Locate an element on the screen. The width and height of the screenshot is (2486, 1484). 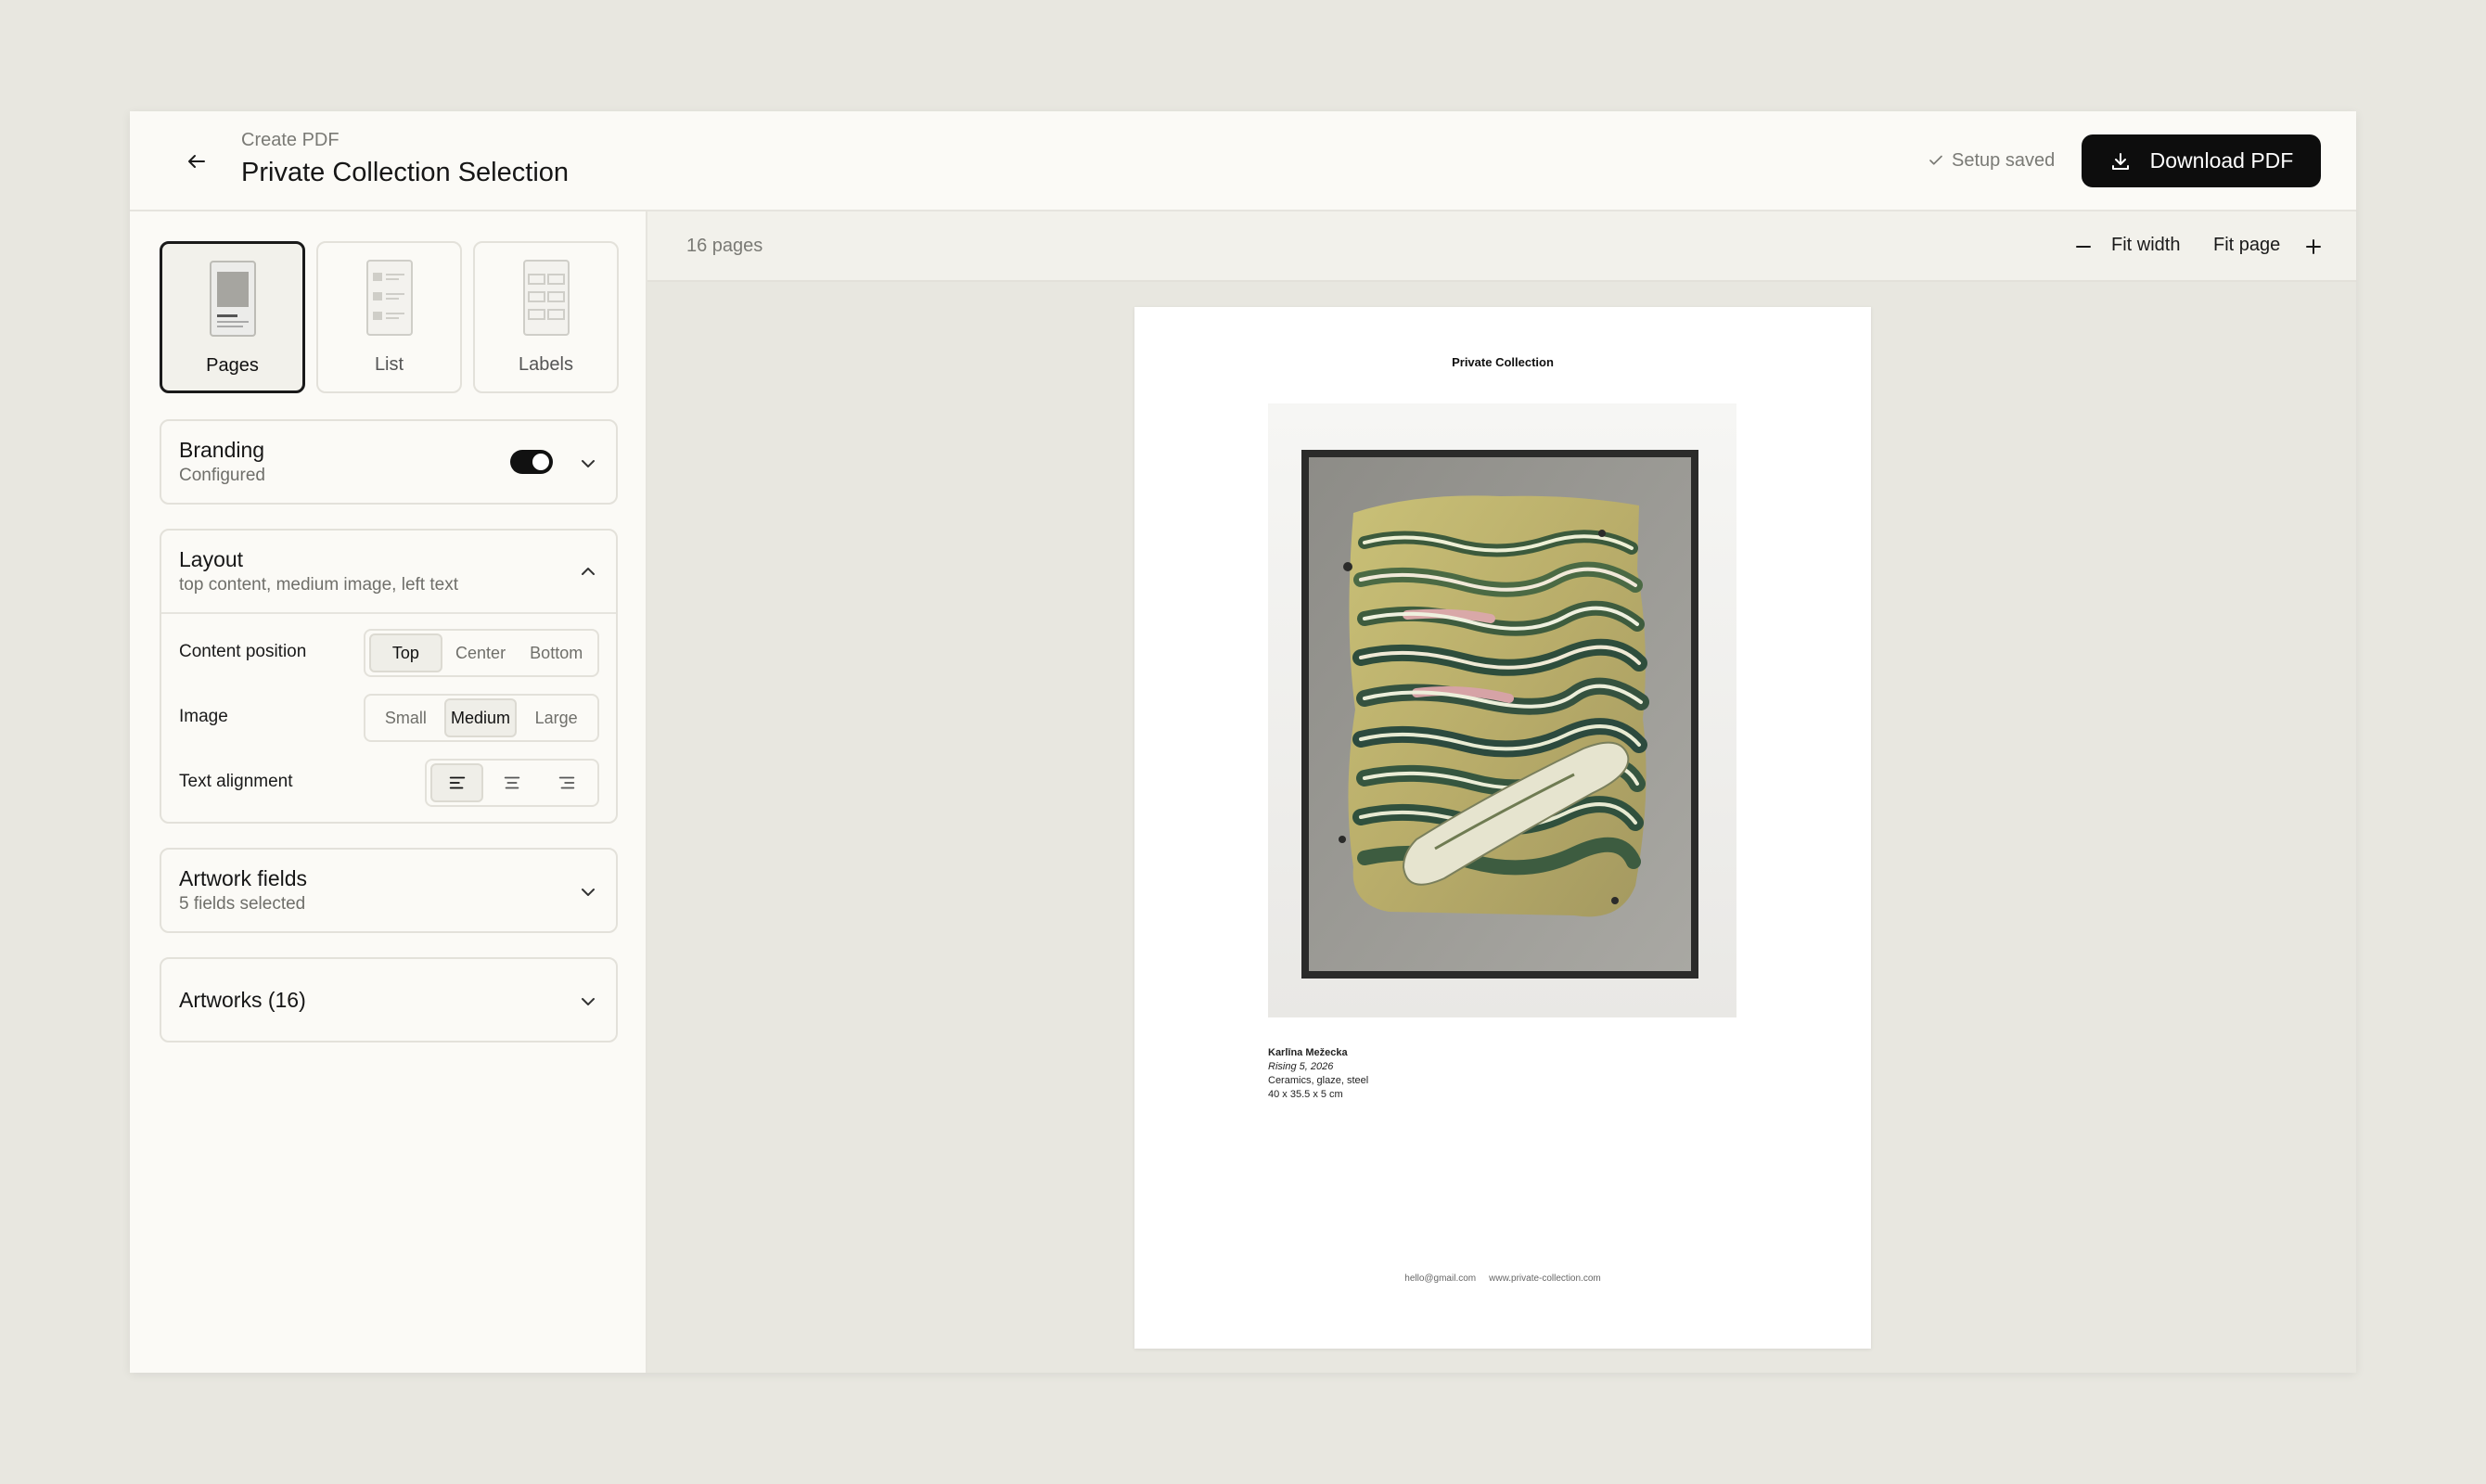
align-left-icon is located at coordinates (457, 782).